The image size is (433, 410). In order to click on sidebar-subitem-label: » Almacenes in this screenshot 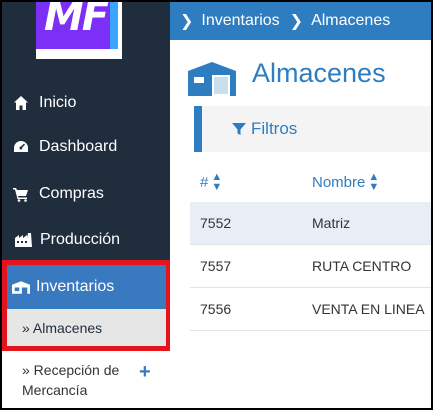, I will do `click(62, 328)`.